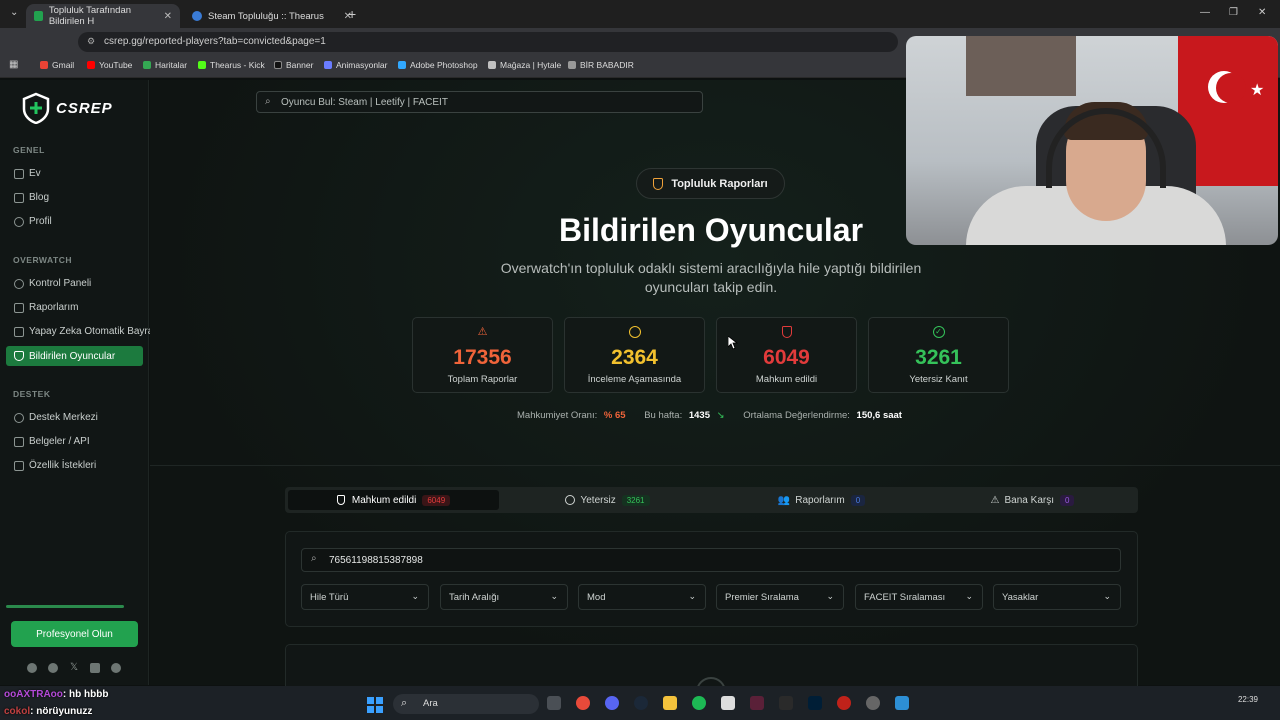 The image size is (1280, 720). I want to click on x-twitter-icon: 𝕏, so click(74, 668).